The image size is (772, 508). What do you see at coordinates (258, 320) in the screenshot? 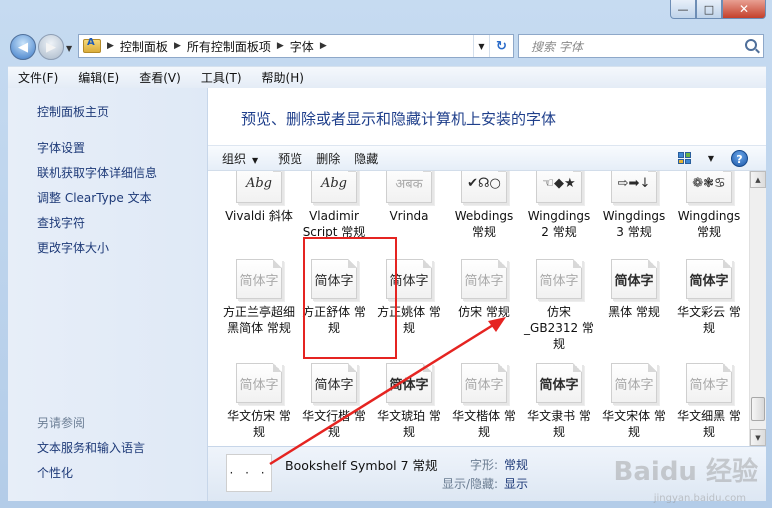
I see `font-label: 方正兰亭超细黑简体 常规` at bounding box center [258, 320].